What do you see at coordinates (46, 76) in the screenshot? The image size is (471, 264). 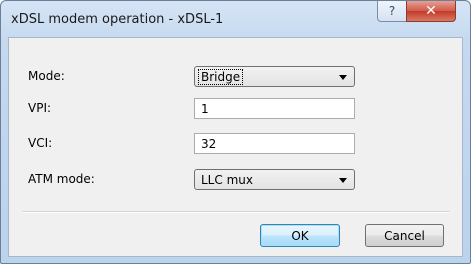 I see `mode-label: Mode:` at bounding box center [46, 76].